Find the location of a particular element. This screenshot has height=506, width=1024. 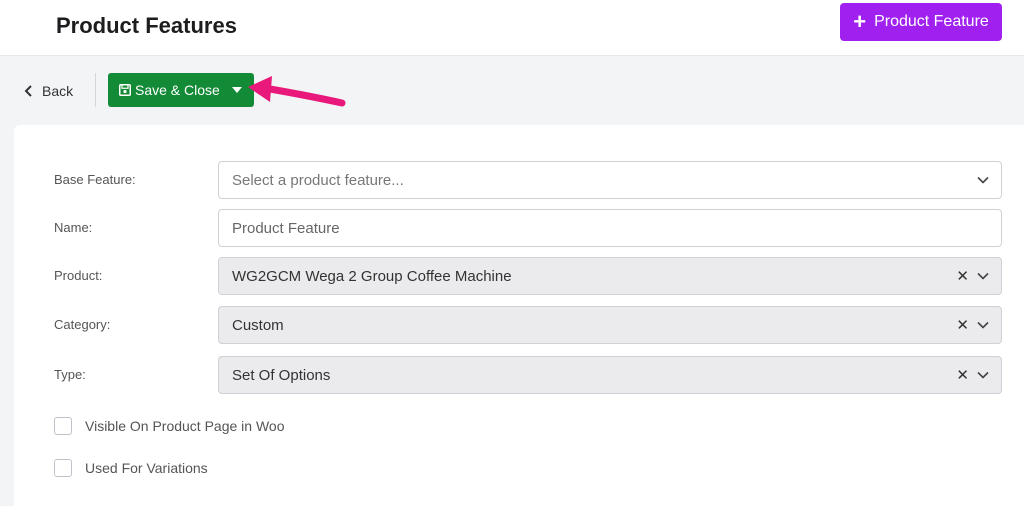

product-label: Product: is located at coordinates (78, 275).